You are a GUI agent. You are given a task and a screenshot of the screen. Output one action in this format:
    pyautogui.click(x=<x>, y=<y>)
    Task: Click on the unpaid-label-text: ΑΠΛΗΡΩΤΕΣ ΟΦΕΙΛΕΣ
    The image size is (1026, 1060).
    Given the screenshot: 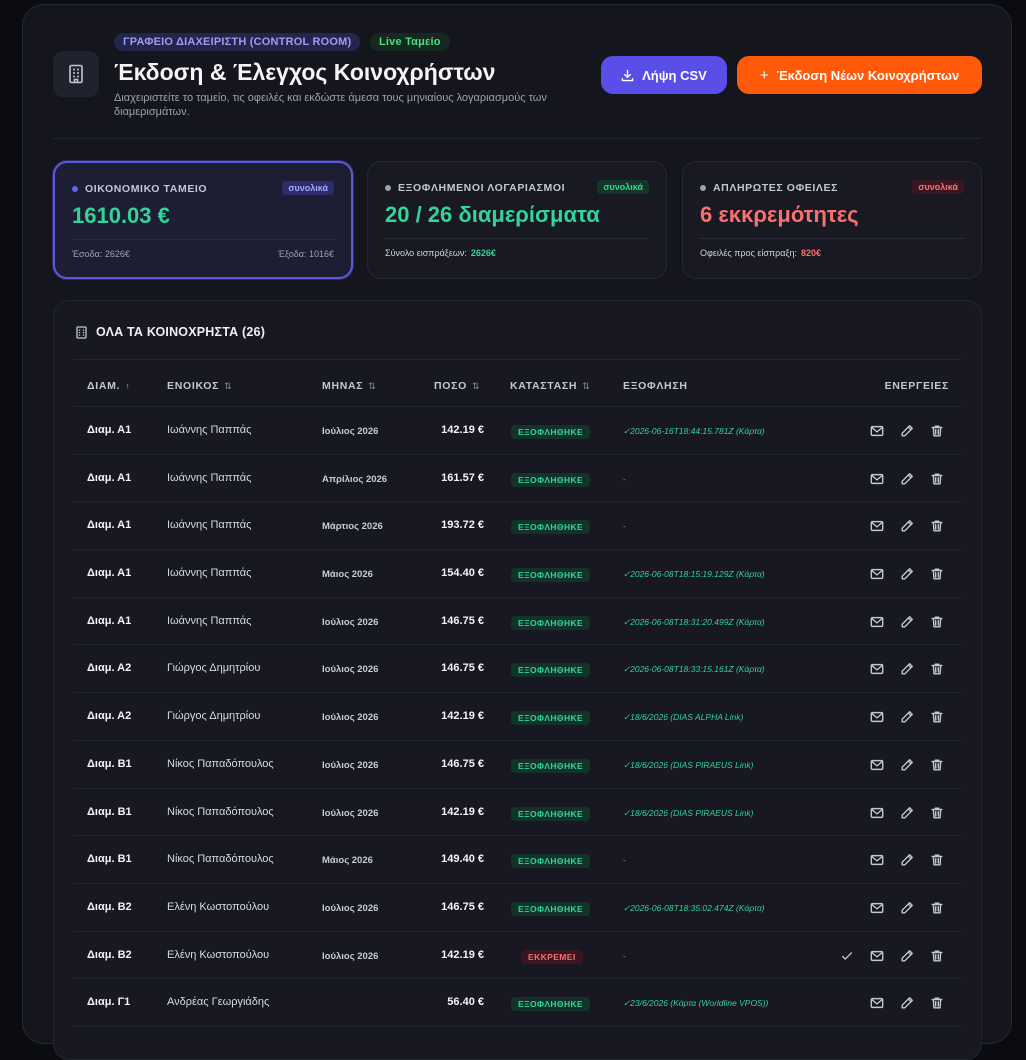 What is the action you would take?
    pyautogui.click(x=776, y=188)
    